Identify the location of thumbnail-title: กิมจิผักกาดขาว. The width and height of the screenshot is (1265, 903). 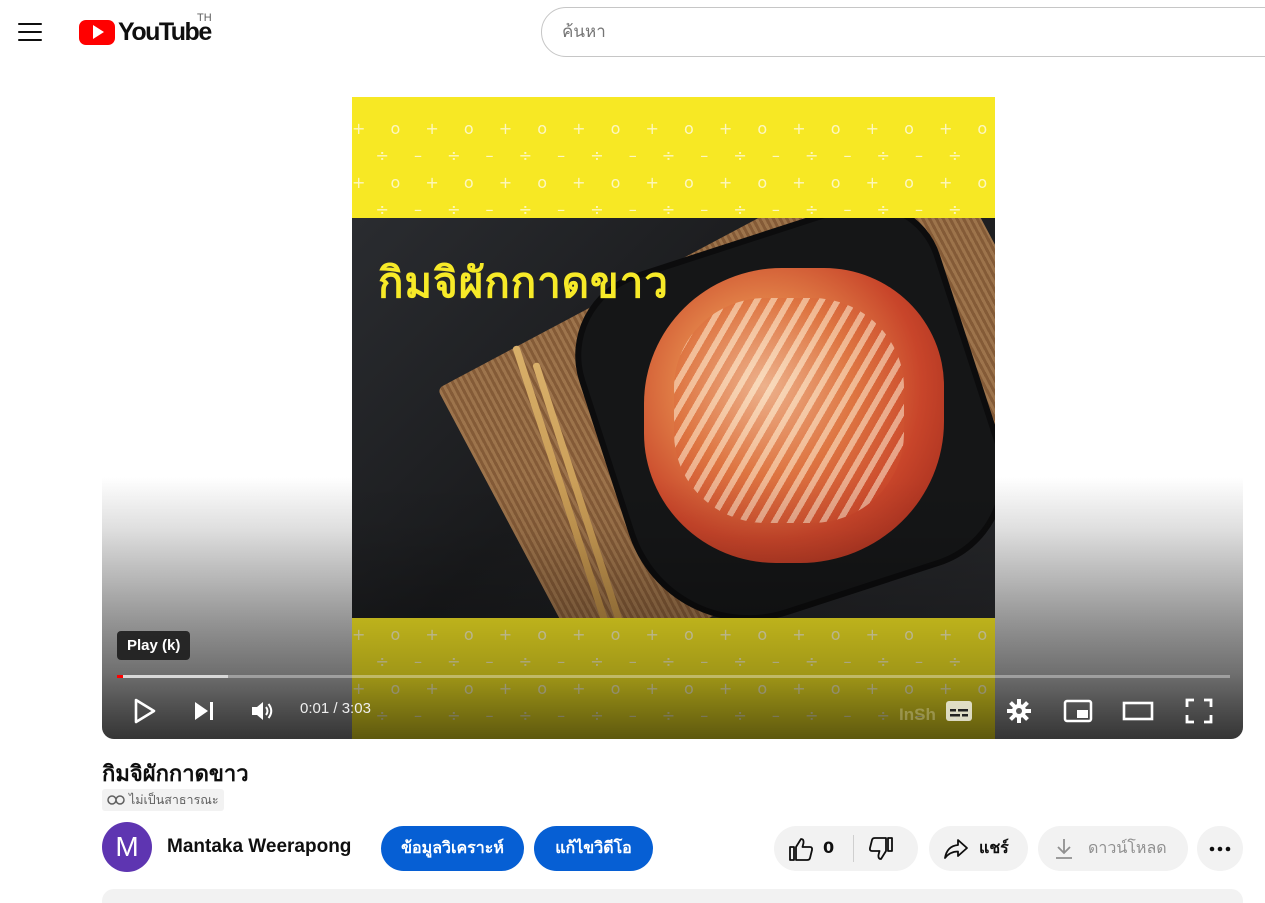
(523, 282).